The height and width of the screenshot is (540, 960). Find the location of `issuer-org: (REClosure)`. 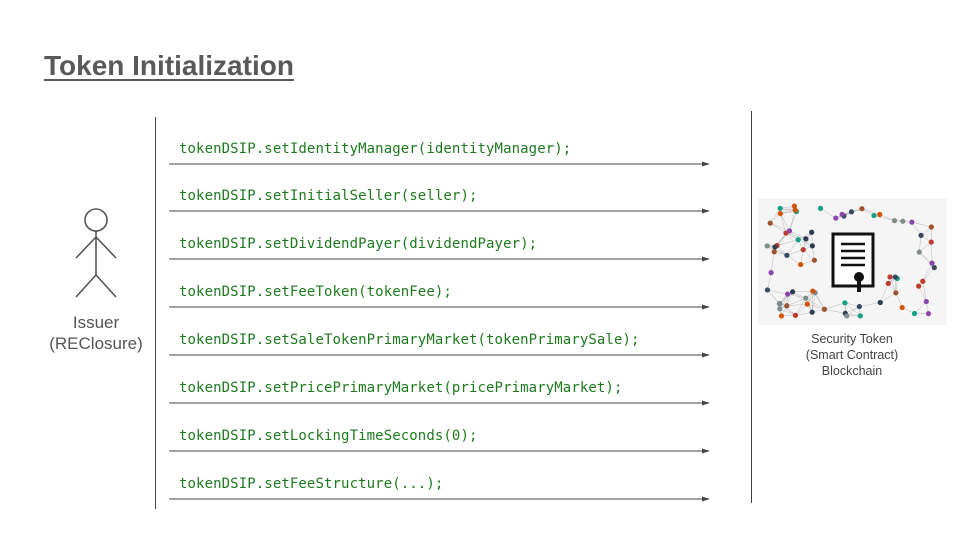

issuer-org: (REClosure) is located at coordinates (96, 343).